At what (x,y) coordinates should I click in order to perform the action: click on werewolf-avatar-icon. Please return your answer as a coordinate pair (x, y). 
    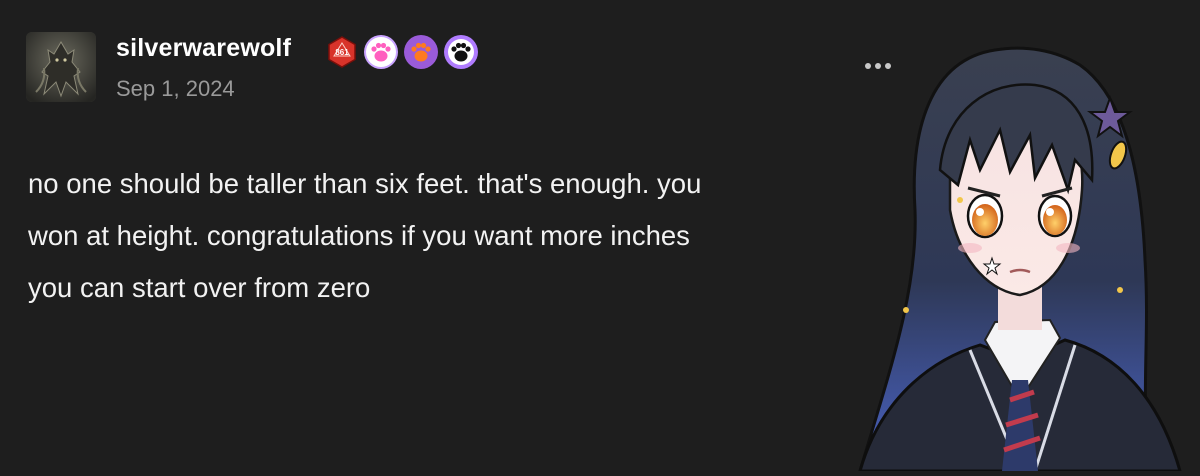
    Looking at the image, I should click on (61, 67).